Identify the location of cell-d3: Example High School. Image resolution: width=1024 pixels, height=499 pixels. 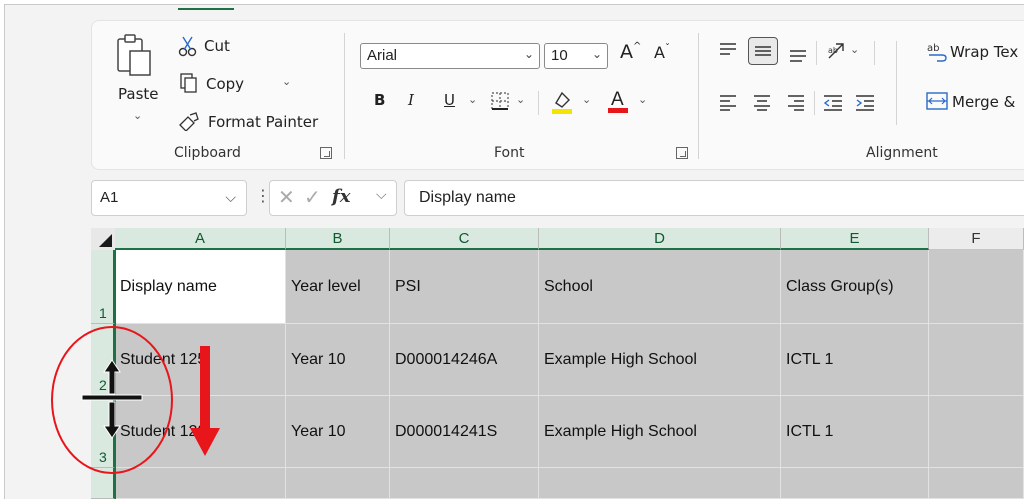
(660, 432).